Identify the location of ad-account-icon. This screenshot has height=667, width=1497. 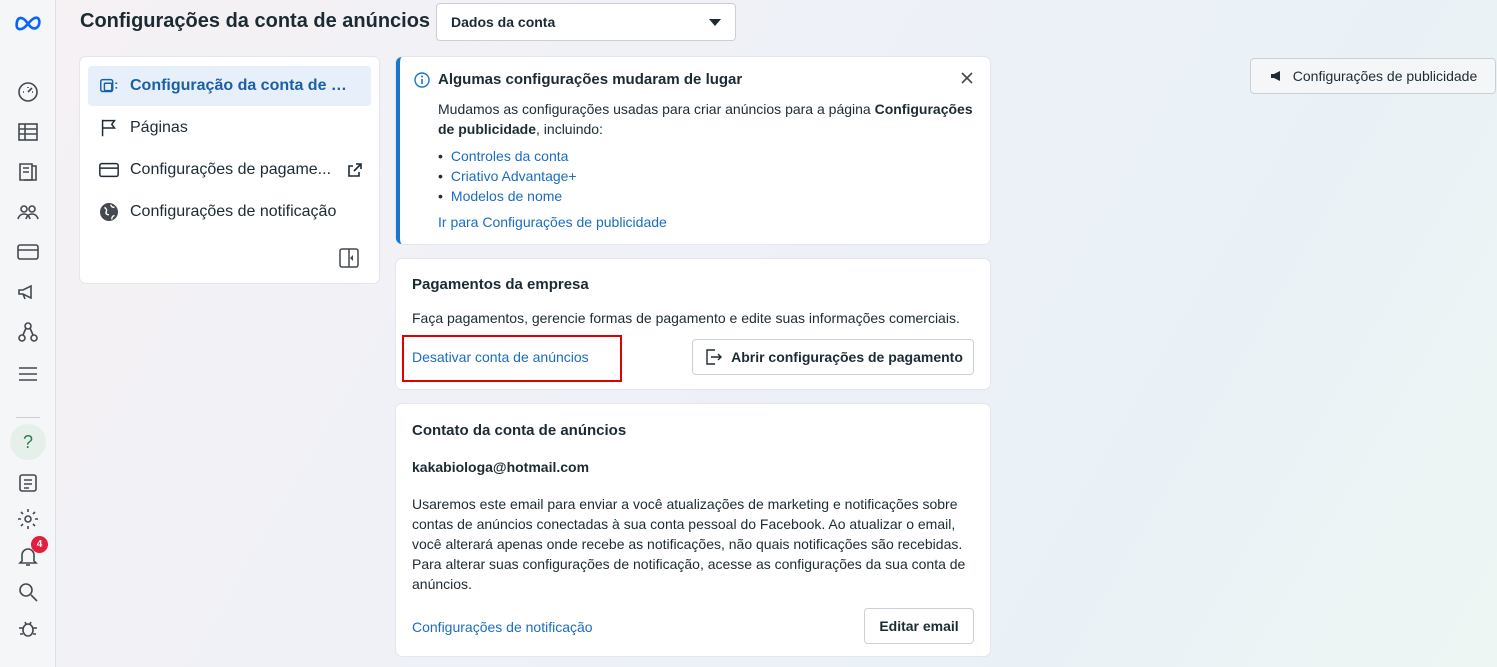
(109, 85).